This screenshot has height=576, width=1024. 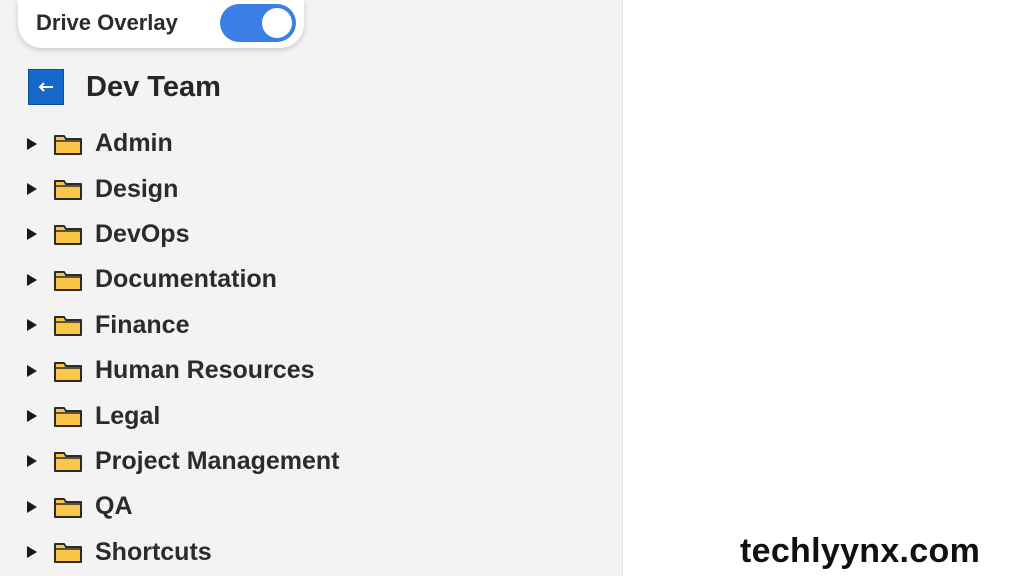 I want to click on folder-item-finance: Finance, so click(x=183, y=325).